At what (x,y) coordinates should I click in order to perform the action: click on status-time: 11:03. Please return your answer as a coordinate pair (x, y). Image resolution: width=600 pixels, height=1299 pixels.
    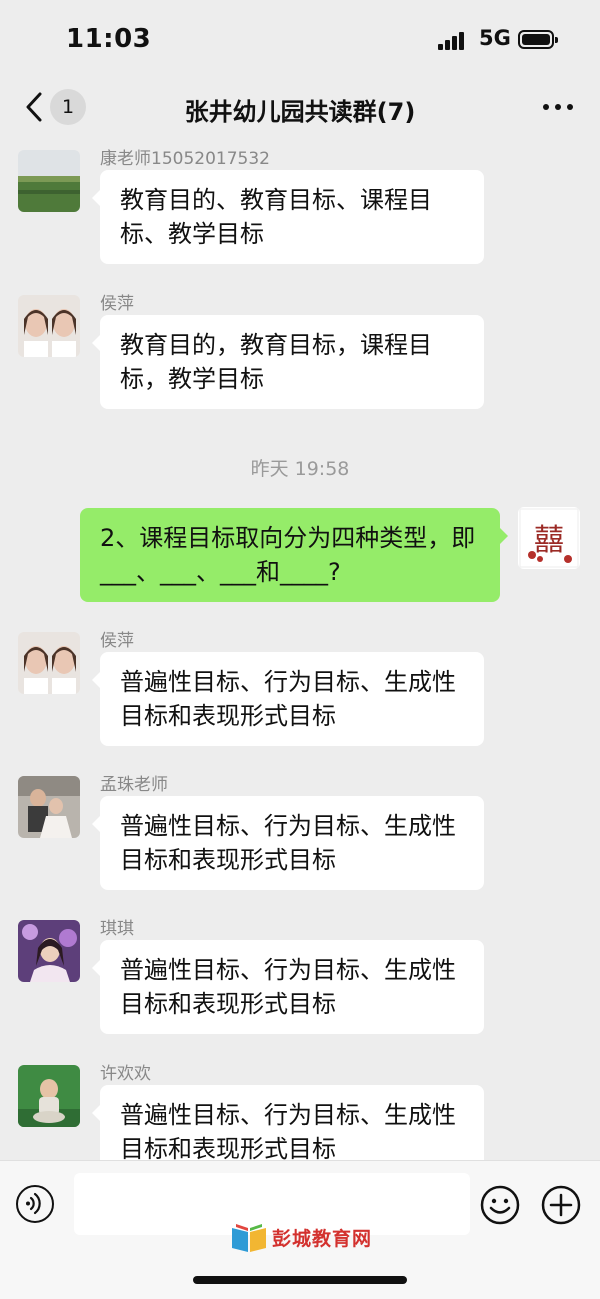
    Looking at the image, I should click on (109, 39).